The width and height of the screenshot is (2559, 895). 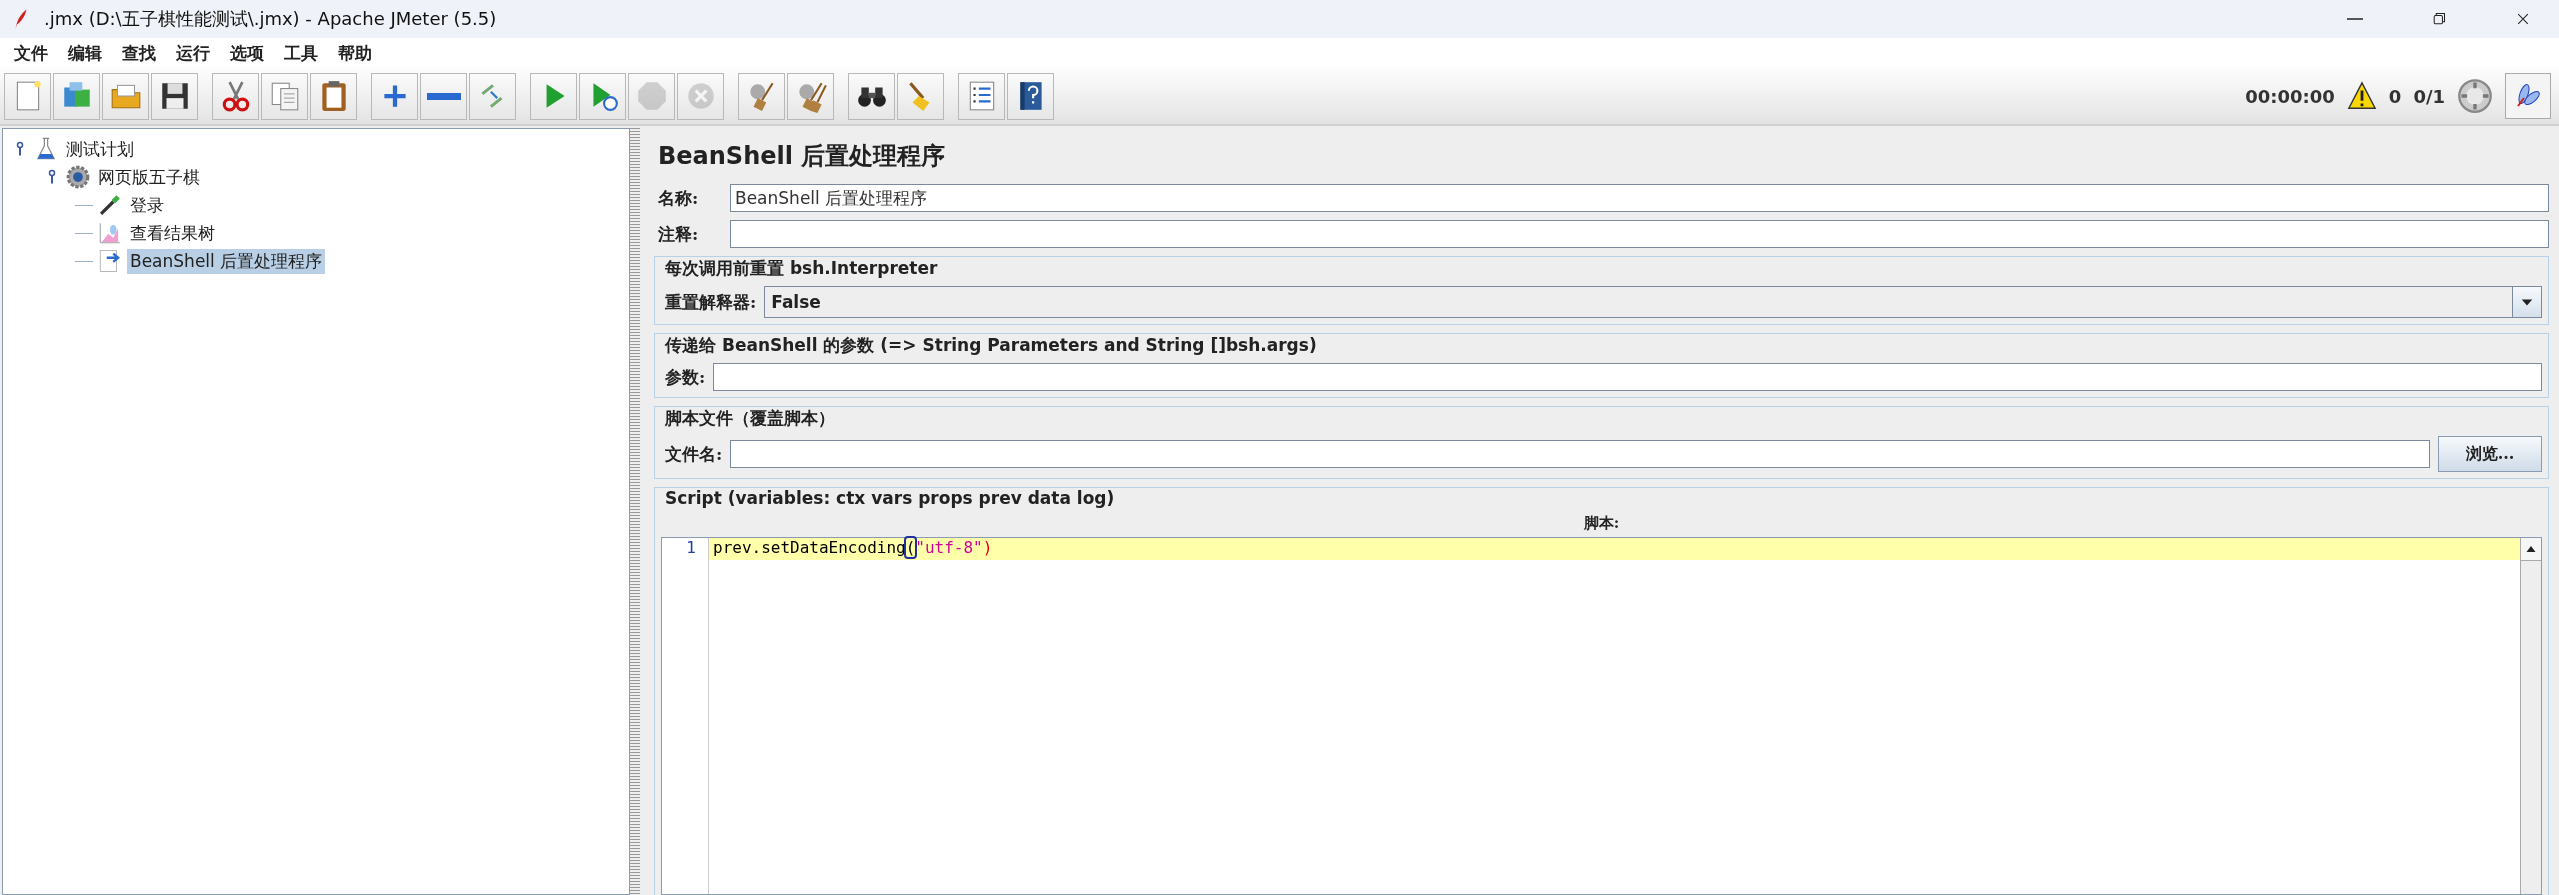 I want to click on field-label: 注释:, so click(x=678, y=234).